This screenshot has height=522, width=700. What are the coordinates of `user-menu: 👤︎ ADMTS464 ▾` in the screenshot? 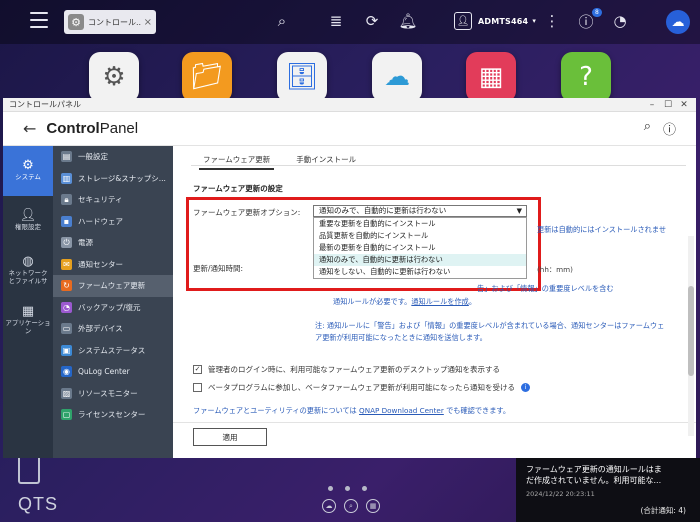 It's located at (495, 21).